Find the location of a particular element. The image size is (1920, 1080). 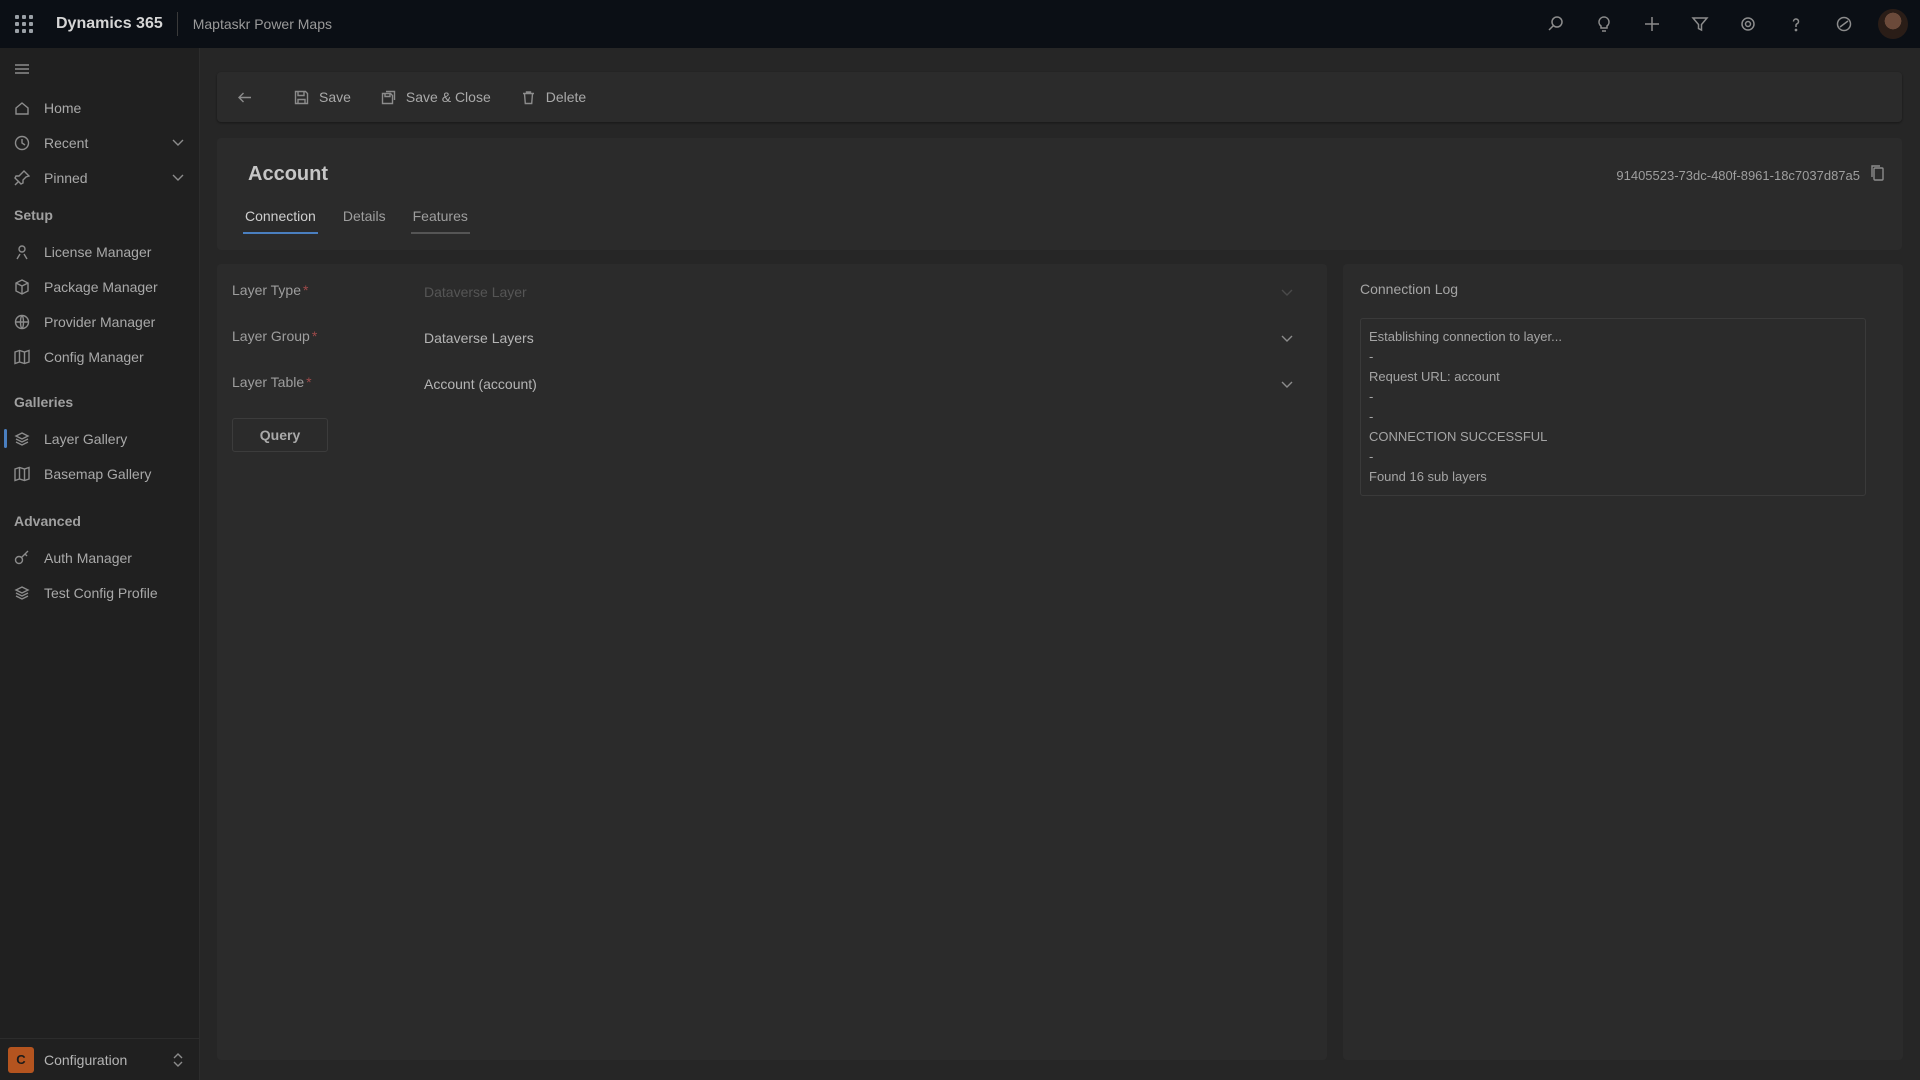

filter-button is located at coordinates (1700, 24).